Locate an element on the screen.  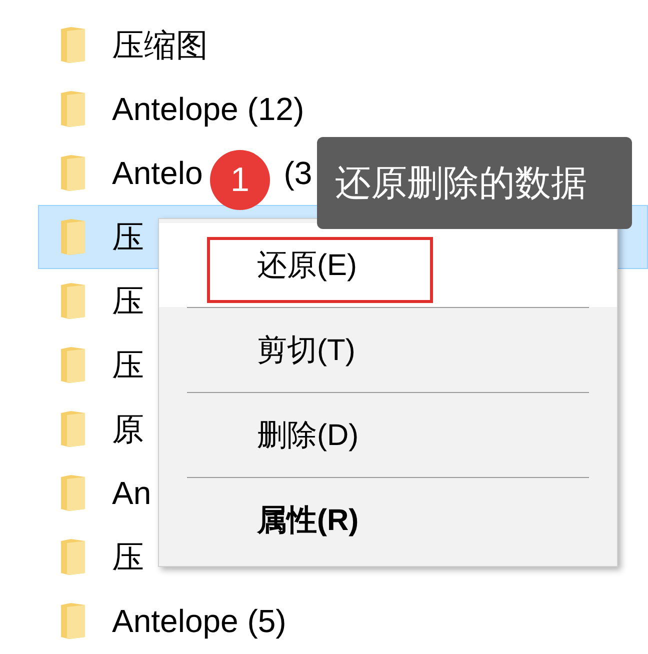
folder-name: Antelope (12) is located at coordinates (208, 109).